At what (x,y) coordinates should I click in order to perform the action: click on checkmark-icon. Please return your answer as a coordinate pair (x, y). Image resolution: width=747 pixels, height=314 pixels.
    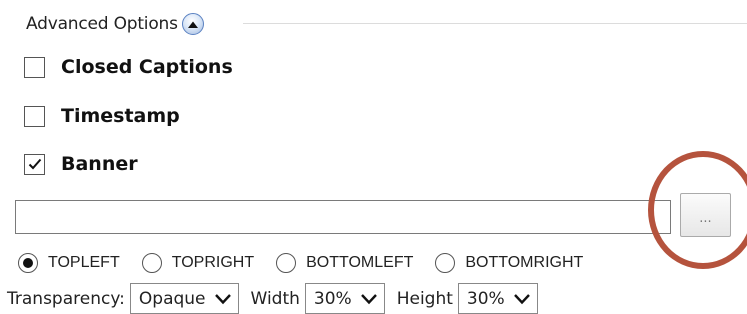
    Looking at the image, I should click on (34, 164).